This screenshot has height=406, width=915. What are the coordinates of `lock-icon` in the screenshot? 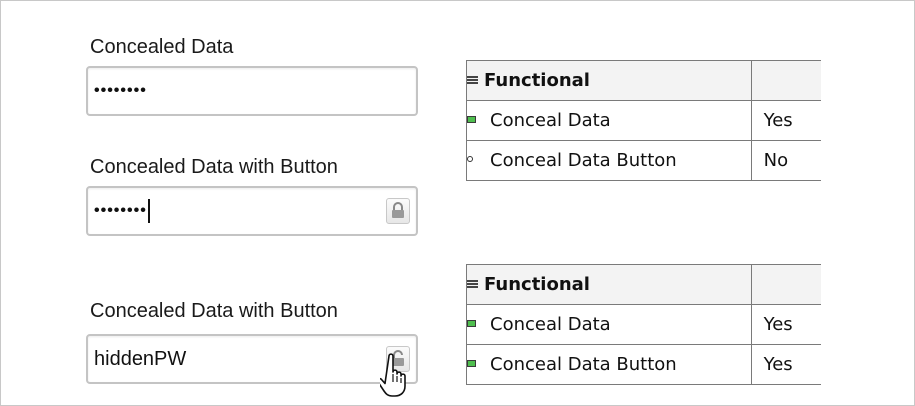 It's located at (398, 210).